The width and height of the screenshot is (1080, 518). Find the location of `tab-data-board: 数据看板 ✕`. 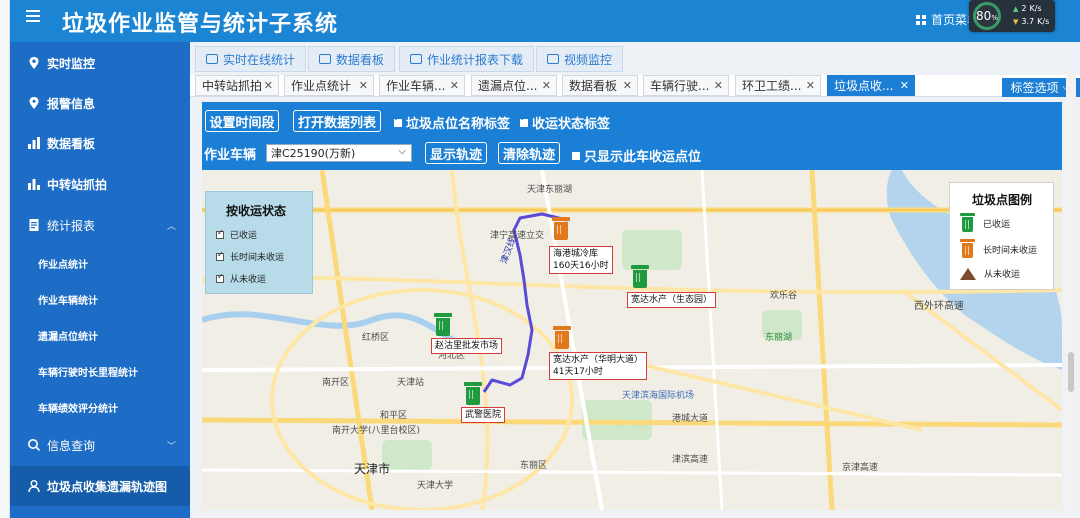

tab-data-board: 数据看板 ✕ is located at coordinates (600, 85).